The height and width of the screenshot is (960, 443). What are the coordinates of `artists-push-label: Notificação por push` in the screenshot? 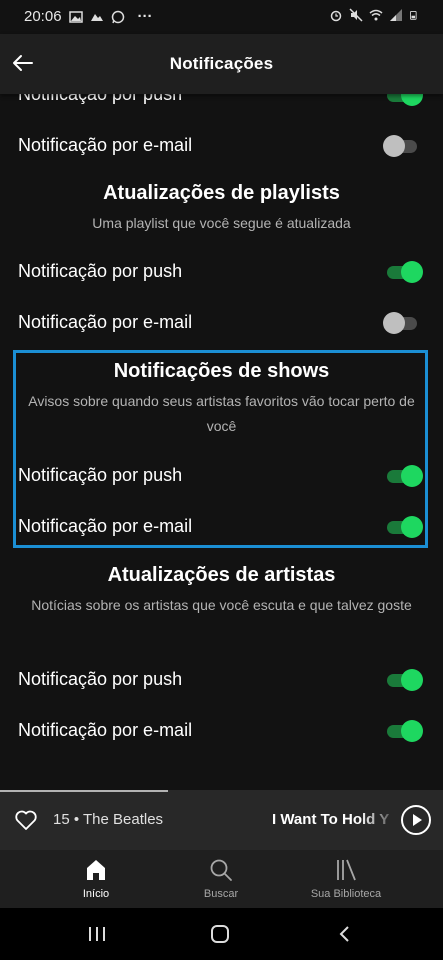 It's located at (100, 679).